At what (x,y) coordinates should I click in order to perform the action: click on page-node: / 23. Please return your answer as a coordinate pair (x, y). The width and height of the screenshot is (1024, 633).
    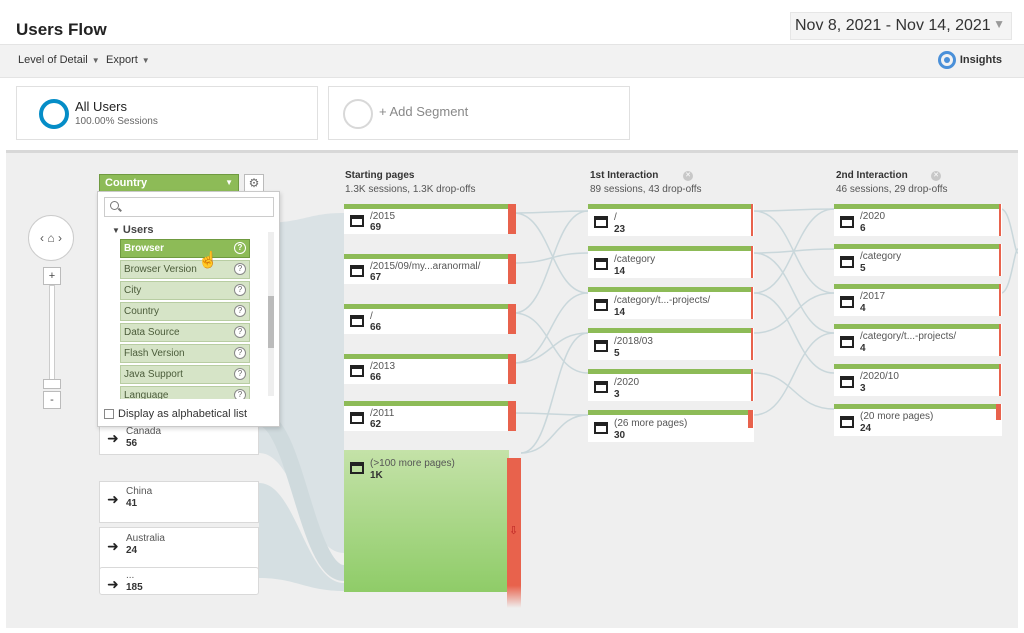
    Looking at the image, I should click on (671, 220).